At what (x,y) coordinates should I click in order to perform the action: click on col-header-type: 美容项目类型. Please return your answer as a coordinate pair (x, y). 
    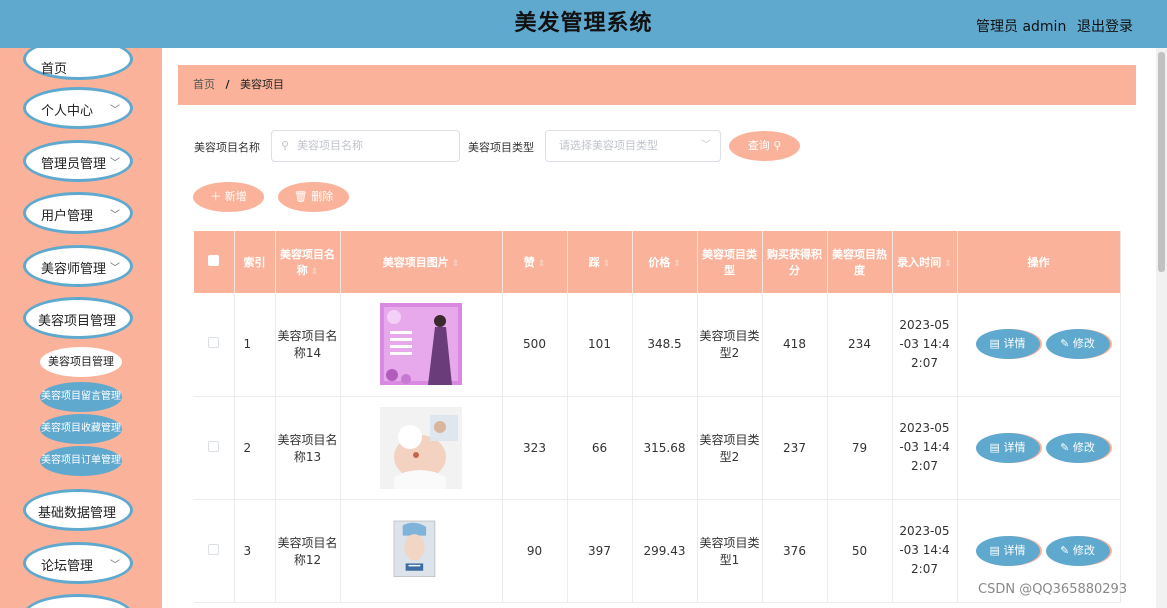
    Looking at the image, I should click on (730, 262).